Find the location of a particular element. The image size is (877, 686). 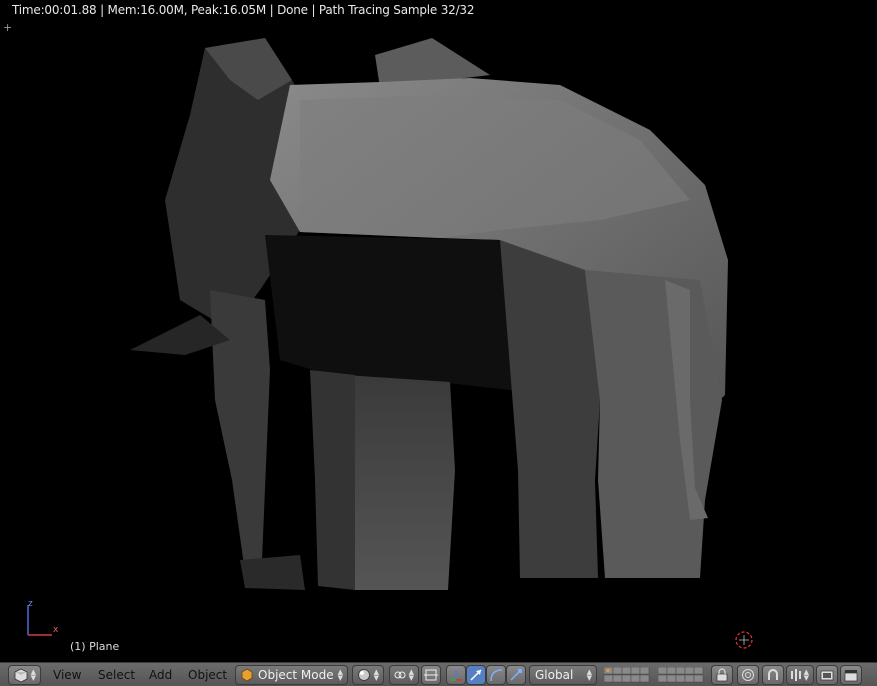

transform-widget-icon is located at coordinates (431, 675).